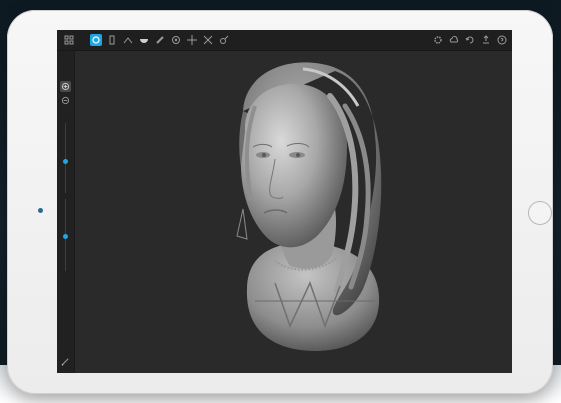 This screenshot has height=403, width=561. I want to click on material-icon, so click(144, 40).